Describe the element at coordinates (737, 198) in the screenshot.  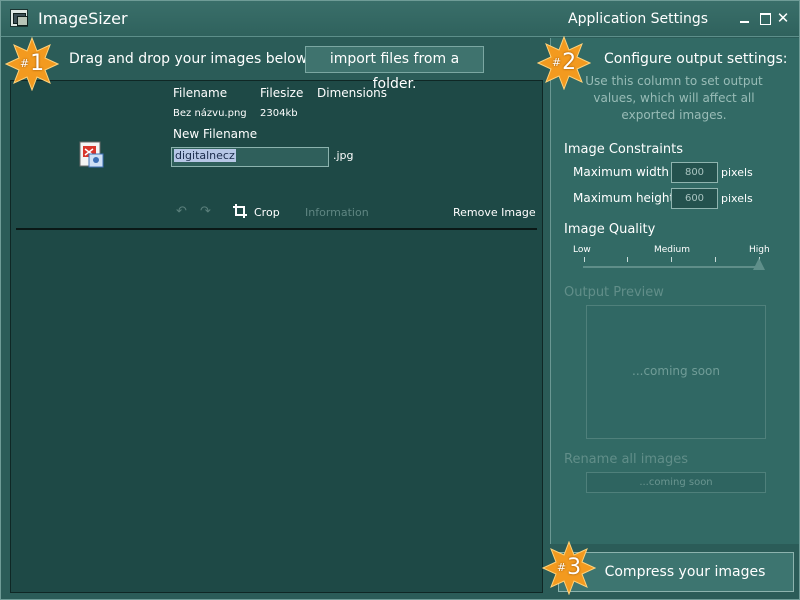
I see `max-height-unit: pixels` at that location.